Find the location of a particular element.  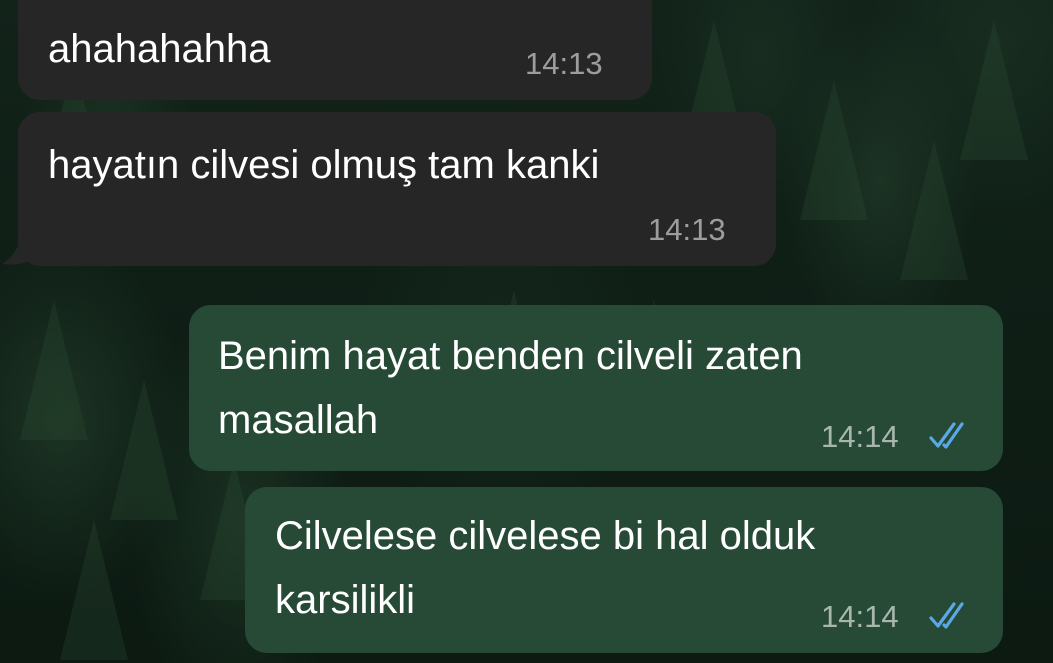

message-text-line: karsilikli is located at coordinates (345, 600).